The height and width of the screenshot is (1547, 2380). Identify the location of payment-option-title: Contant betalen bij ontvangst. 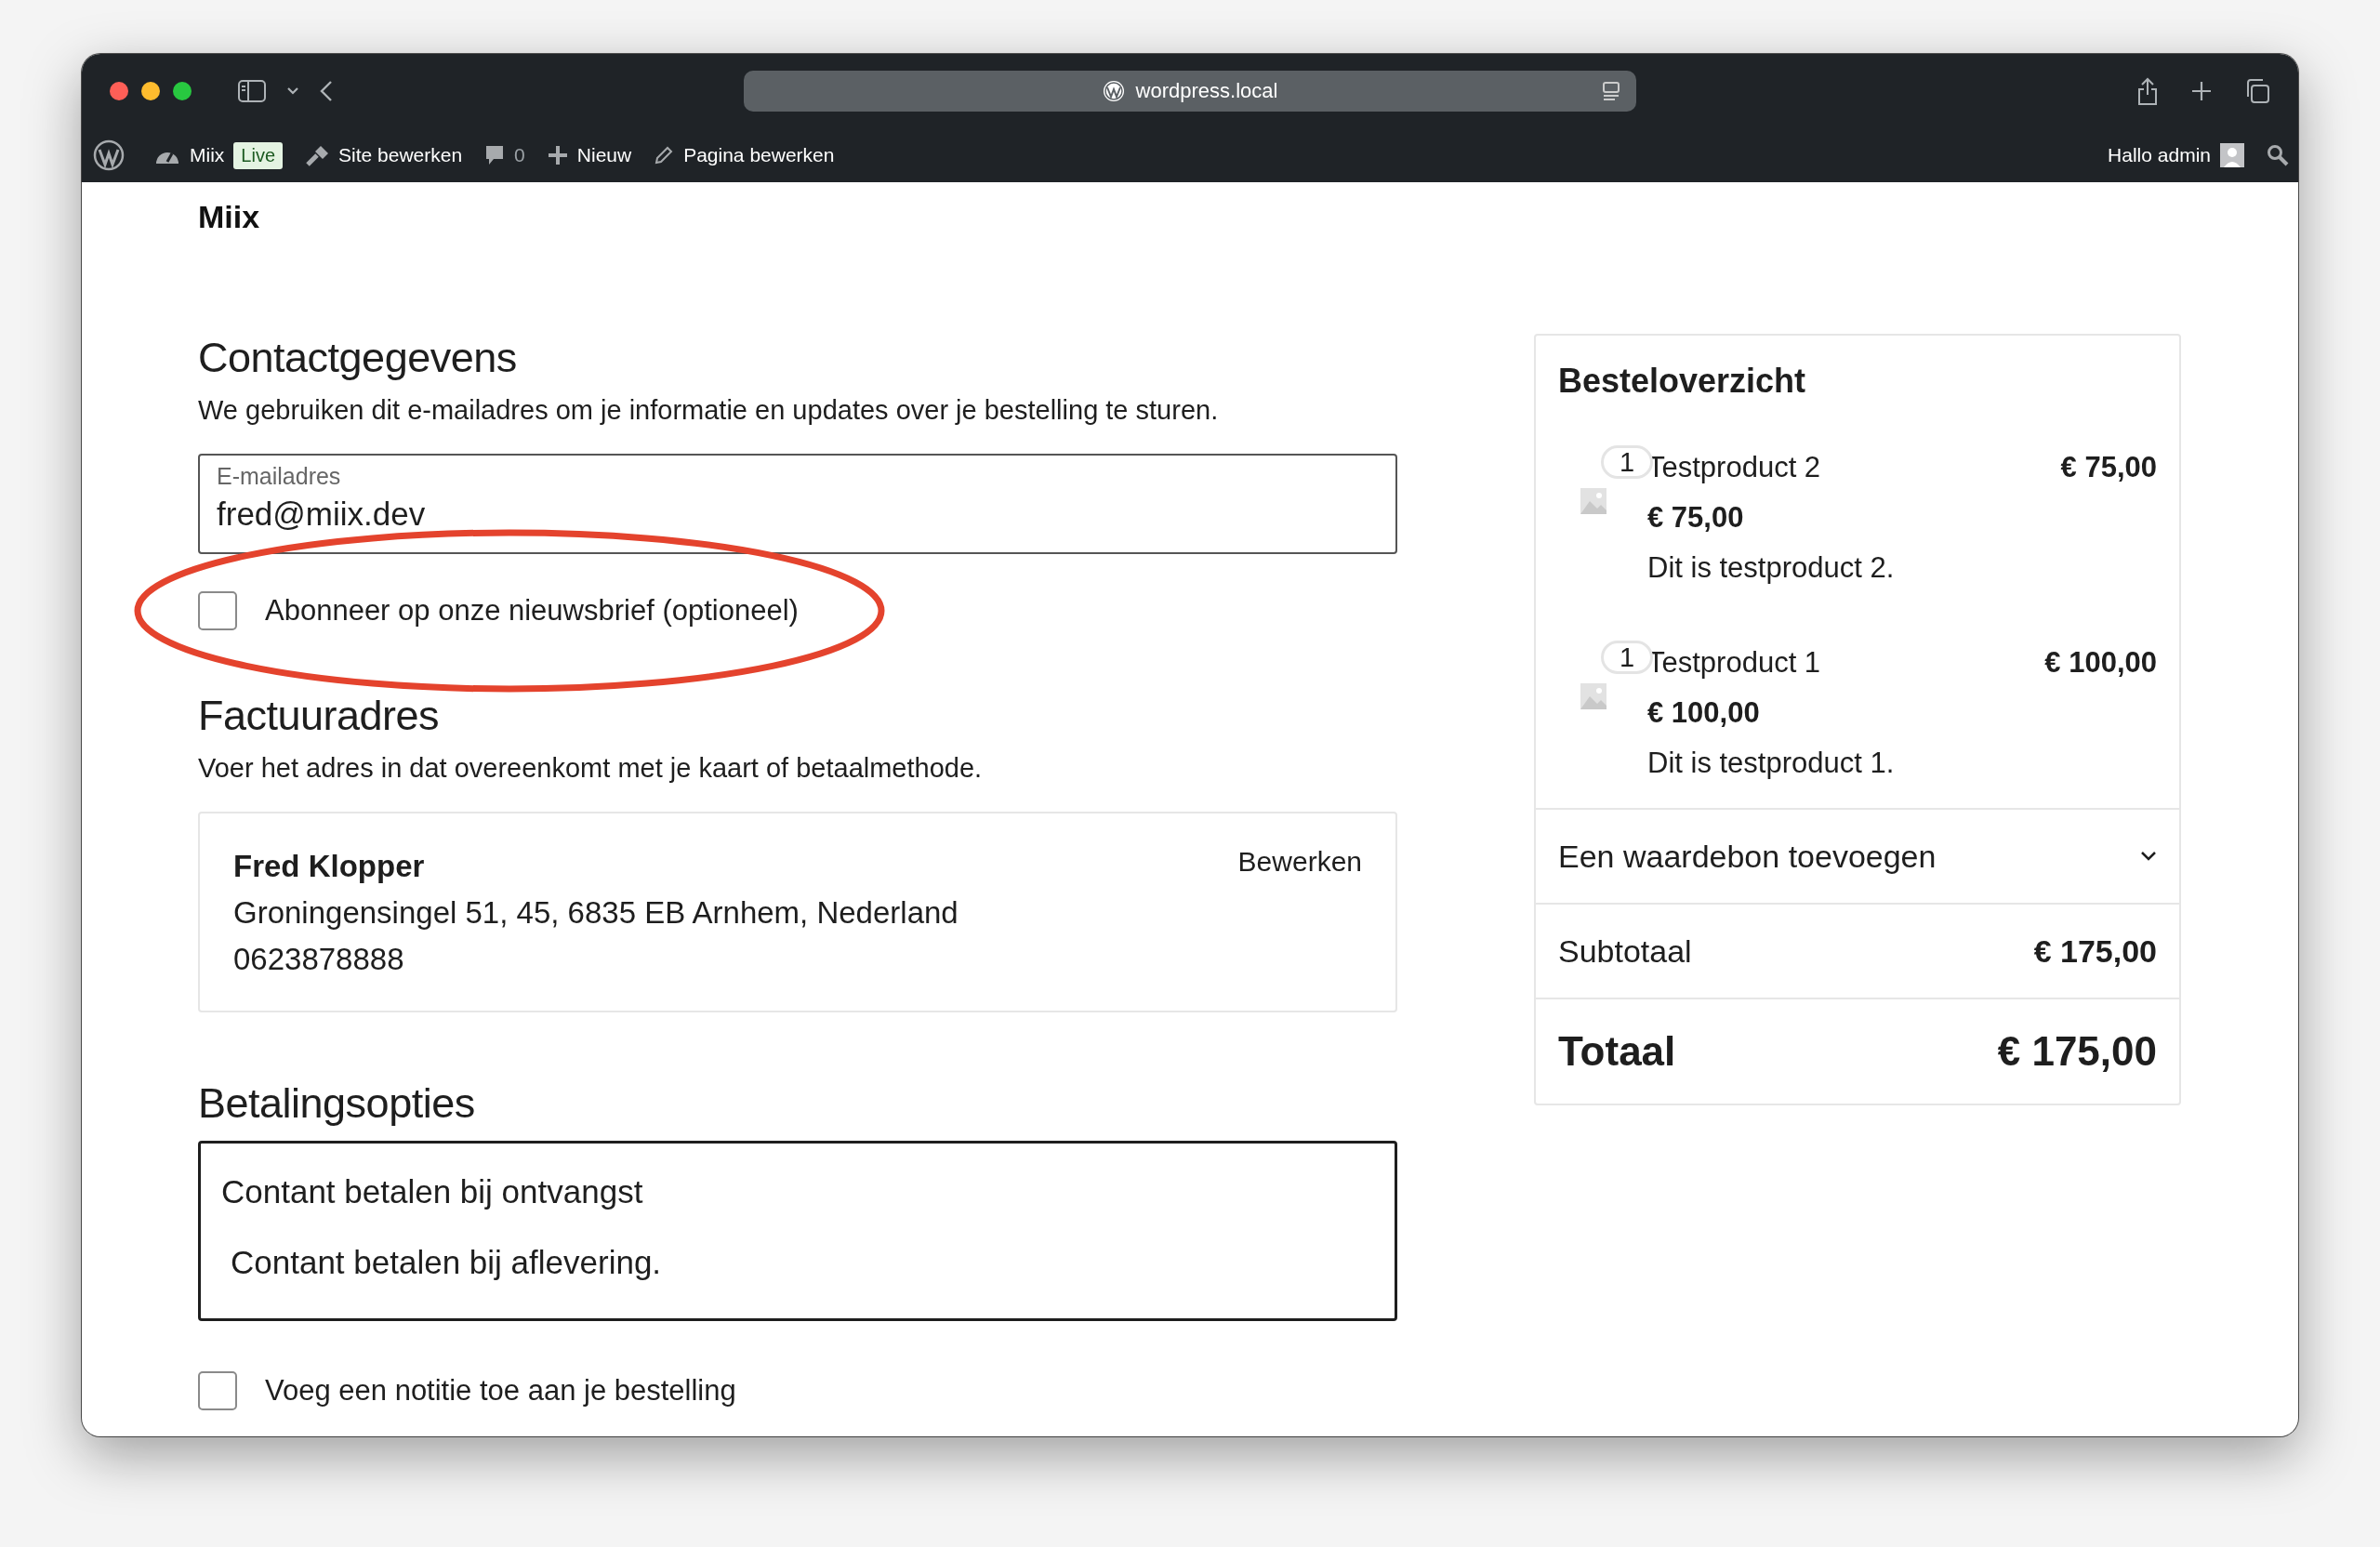
(432, 1191).